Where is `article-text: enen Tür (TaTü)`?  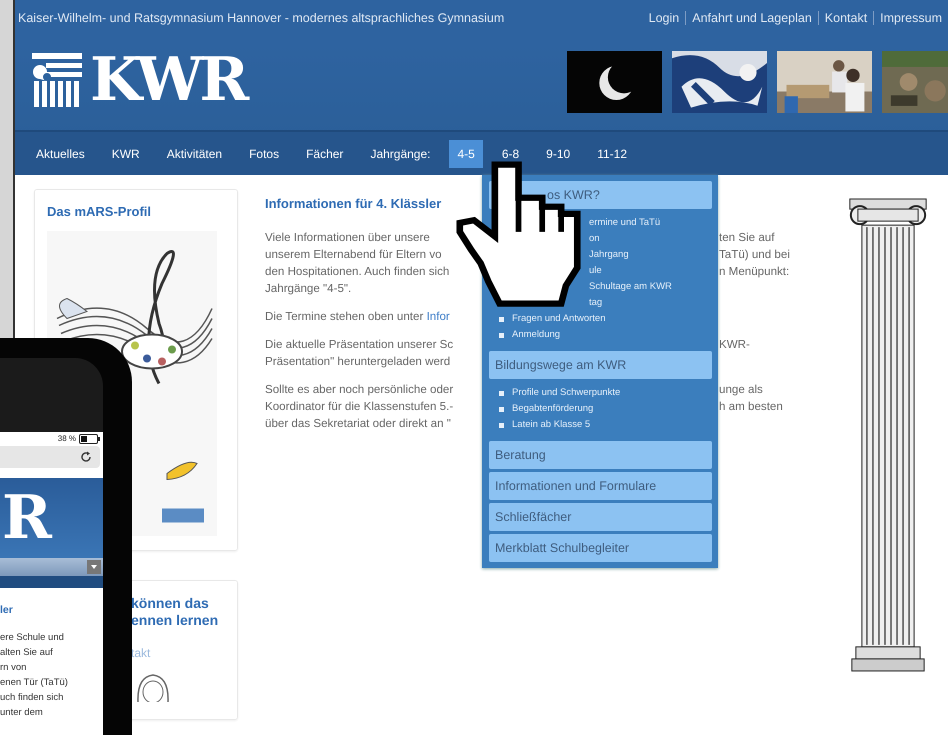
article-text: enen Tür (TaTü) is located at coordinates (34, 683).